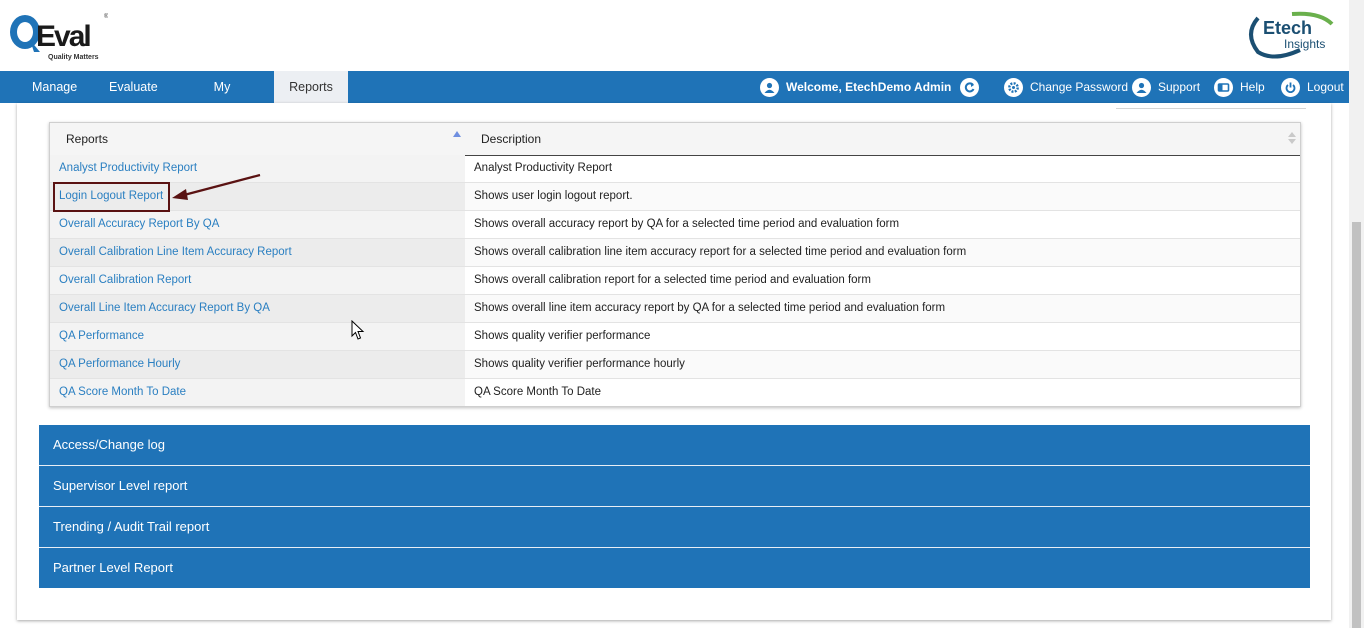  Describe the element at coordinates (257, 336) in the screenshot. I see `report-link: QA Performance` at that location.